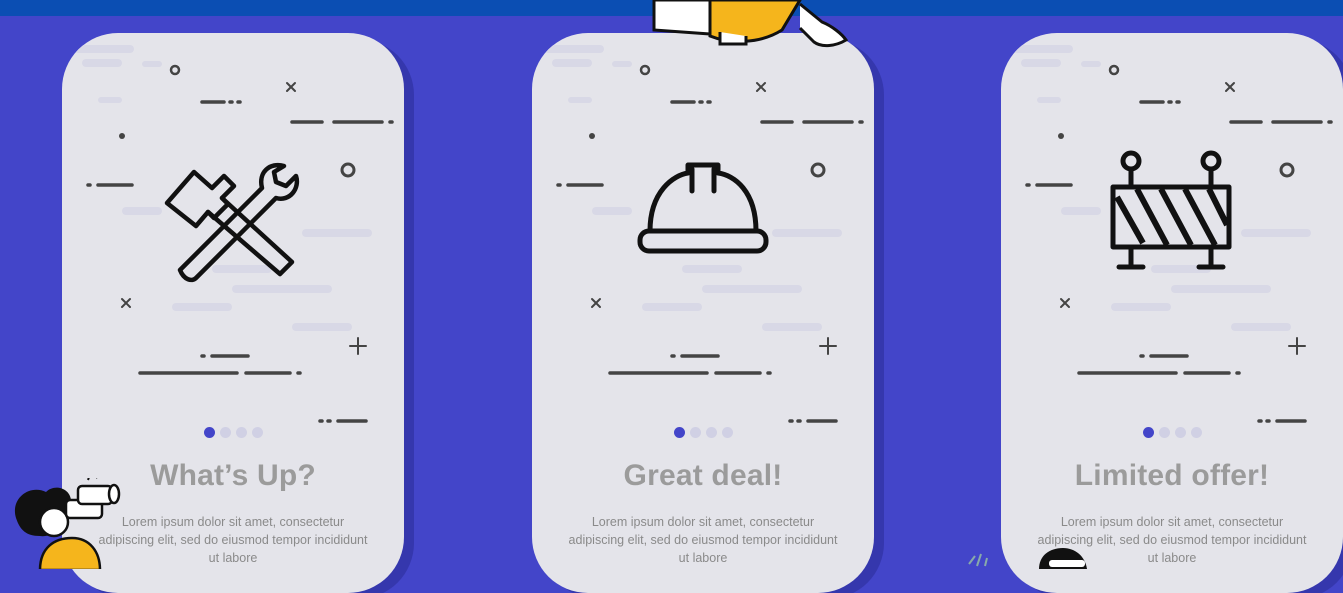 This screenshot has width=1343, height=593. What do you see at coordinates (703, 475) in the screenshot?
I see `screen-title: Great deal!` at bounding box center [703, 475].